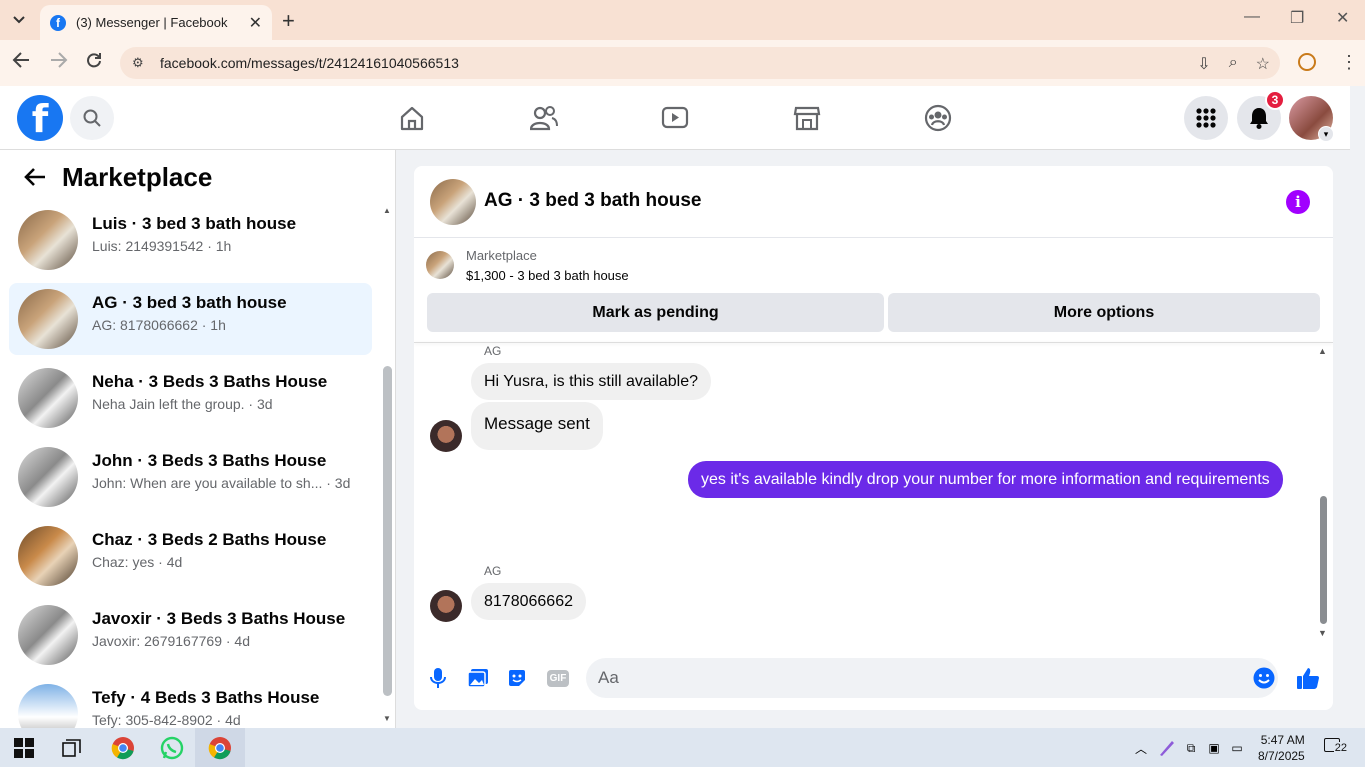  Describe the element at coordinates (493, 571) in the screenshot. I see `message-sender: AG` at that location.